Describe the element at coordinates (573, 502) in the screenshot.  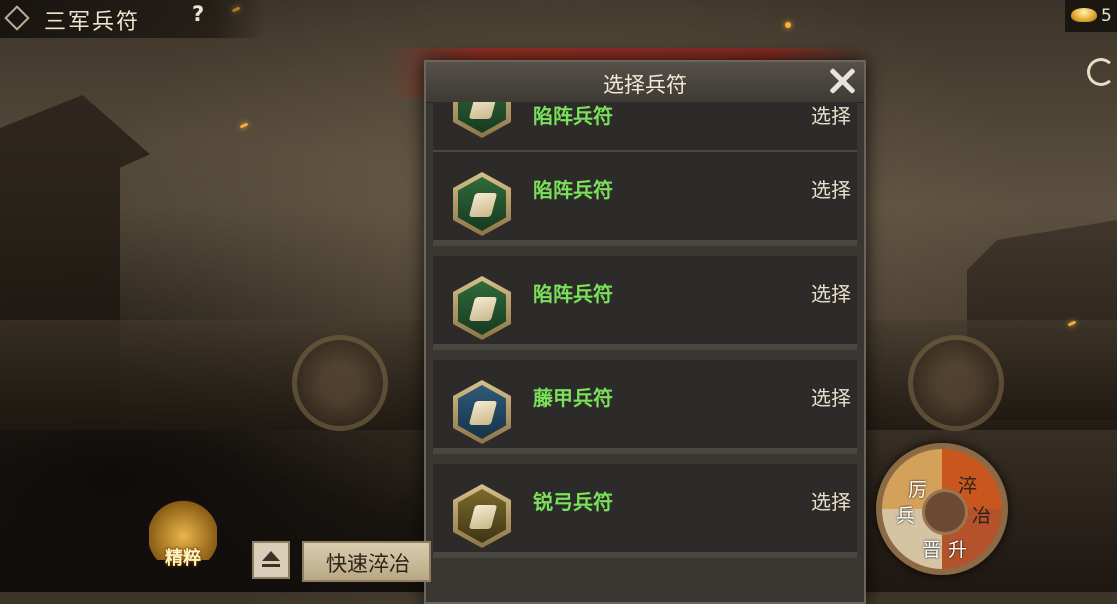
I see `tally-name: 锐弓兵符` at that location.